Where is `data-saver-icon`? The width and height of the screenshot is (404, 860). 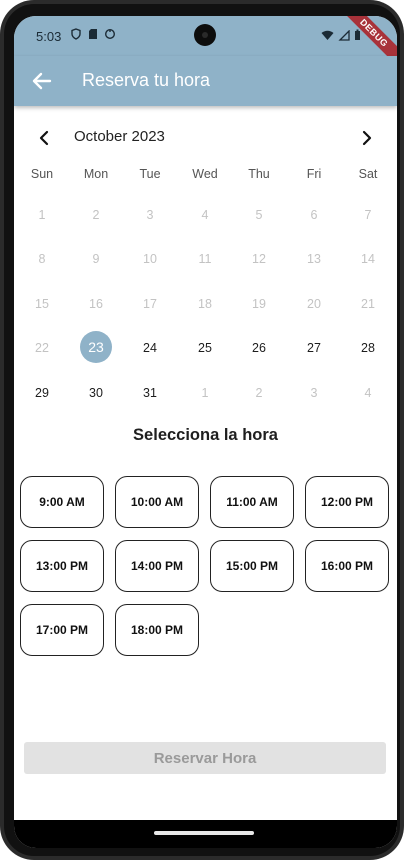 data-saver-icon is located at coordinates (110, 35).